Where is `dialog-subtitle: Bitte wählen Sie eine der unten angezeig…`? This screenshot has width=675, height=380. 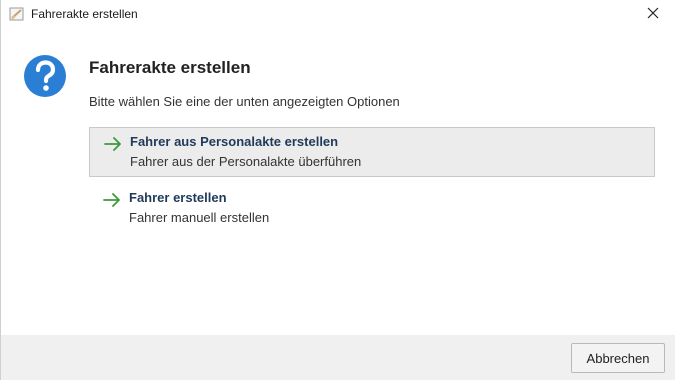
dialog-subtitle: Bitte wählen Sie eine der unten angezeig… is located at coordinates (244, 101).